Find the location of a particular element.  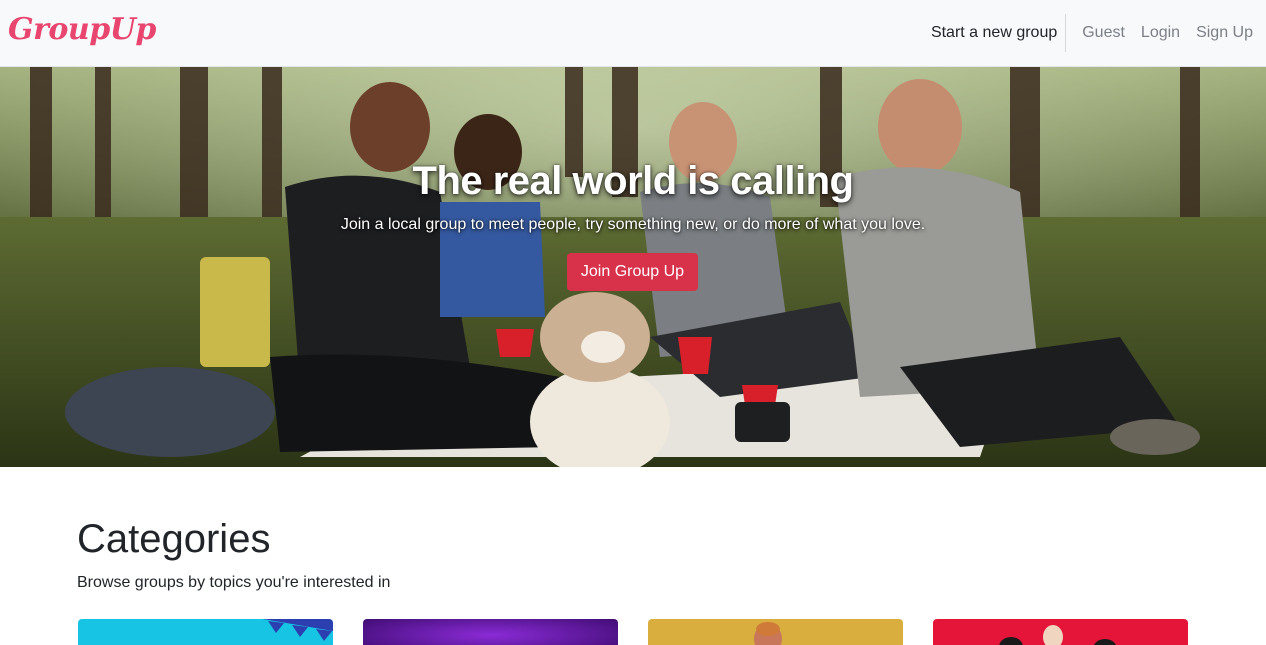

join-group-up-button: Join Group Up is located at coordinates (632, 272).